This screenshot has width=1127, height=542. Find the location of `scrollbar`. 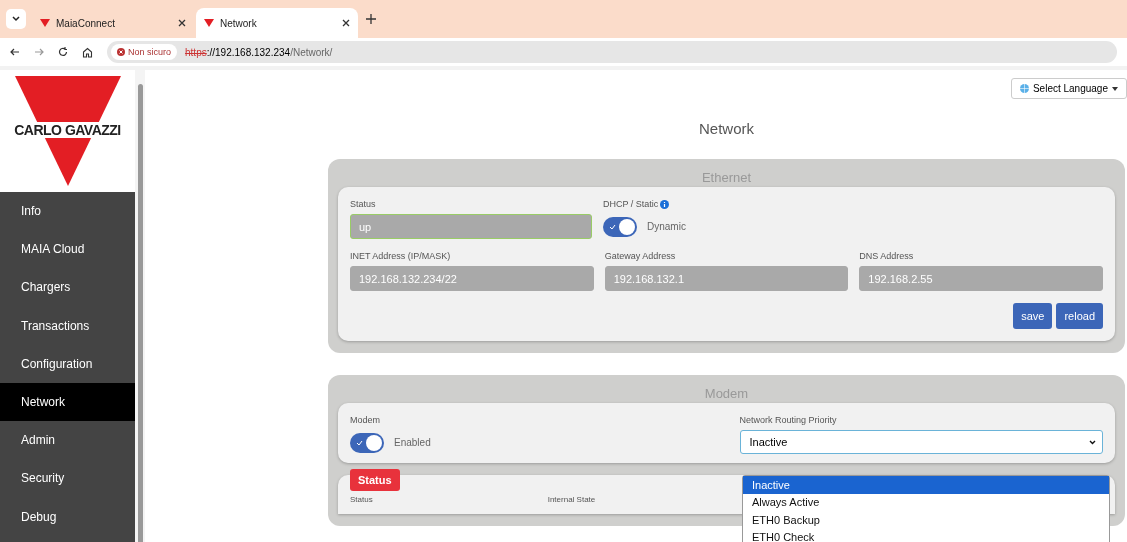

scrollbar is located at coordinates (140, 306).